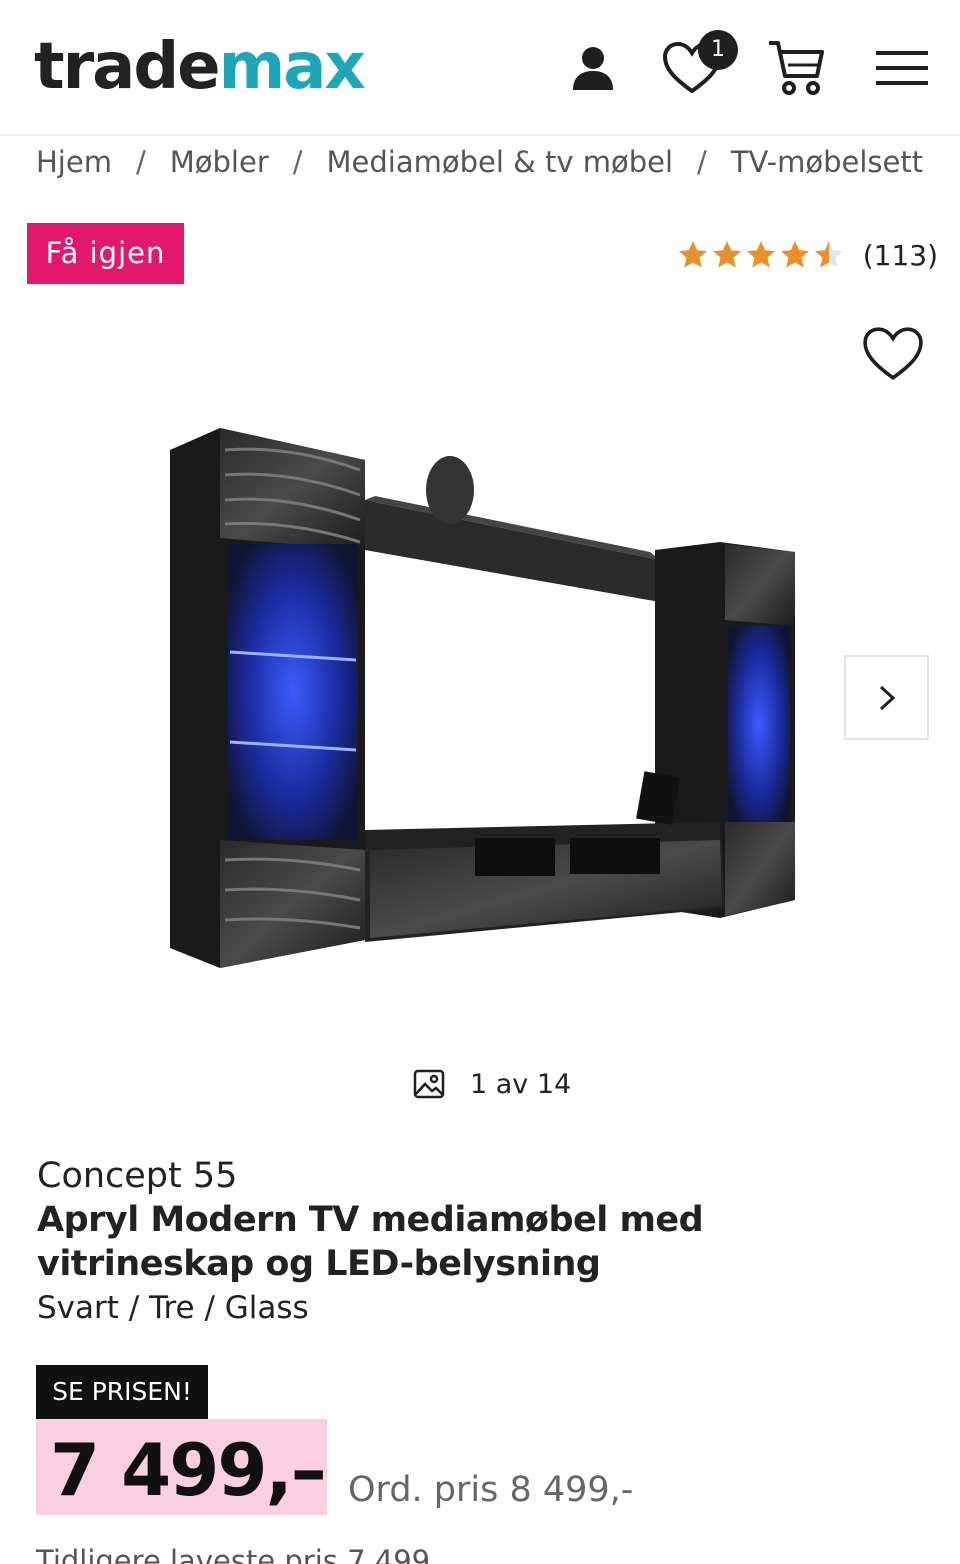  What do you see at coordinates (219, 162) in the screenshot?
I see `breadcrumb-link-mobler: Møbler` at bounding box center [219, 162].